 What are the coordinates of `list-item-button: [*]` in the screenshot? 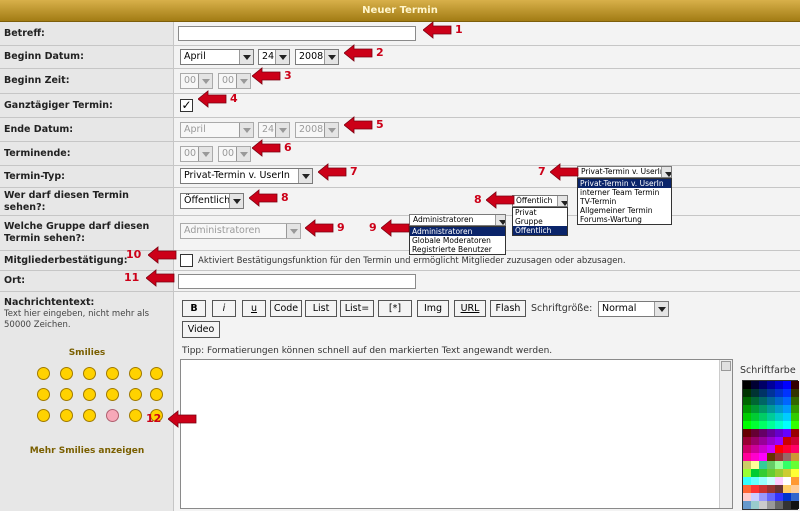 It's located at (395, 308).